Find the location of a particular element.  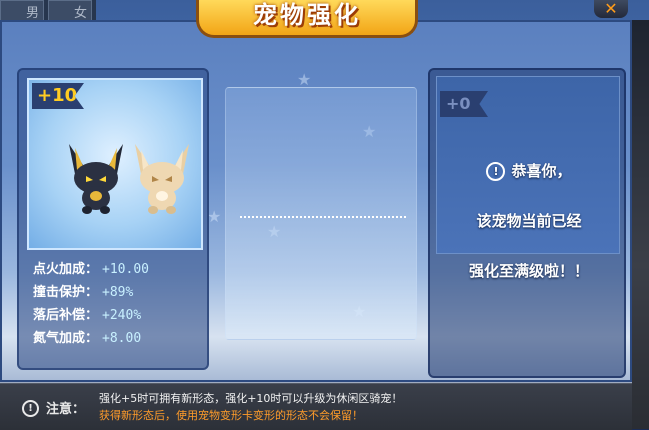

star-decoration: ★ is located at coordinates (214, 216).